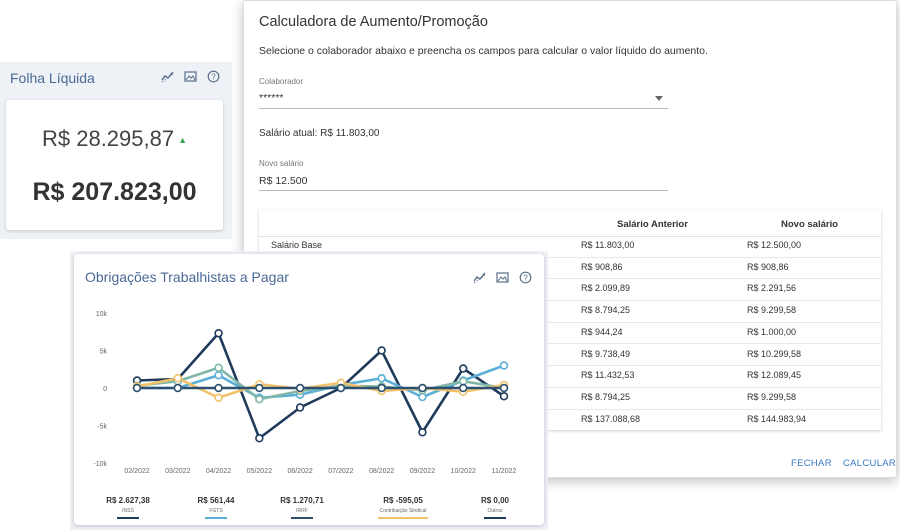 This screenshot has height=532, width=900. I want to click on row-novo: R$ 2.291,56, so click(772, 288).